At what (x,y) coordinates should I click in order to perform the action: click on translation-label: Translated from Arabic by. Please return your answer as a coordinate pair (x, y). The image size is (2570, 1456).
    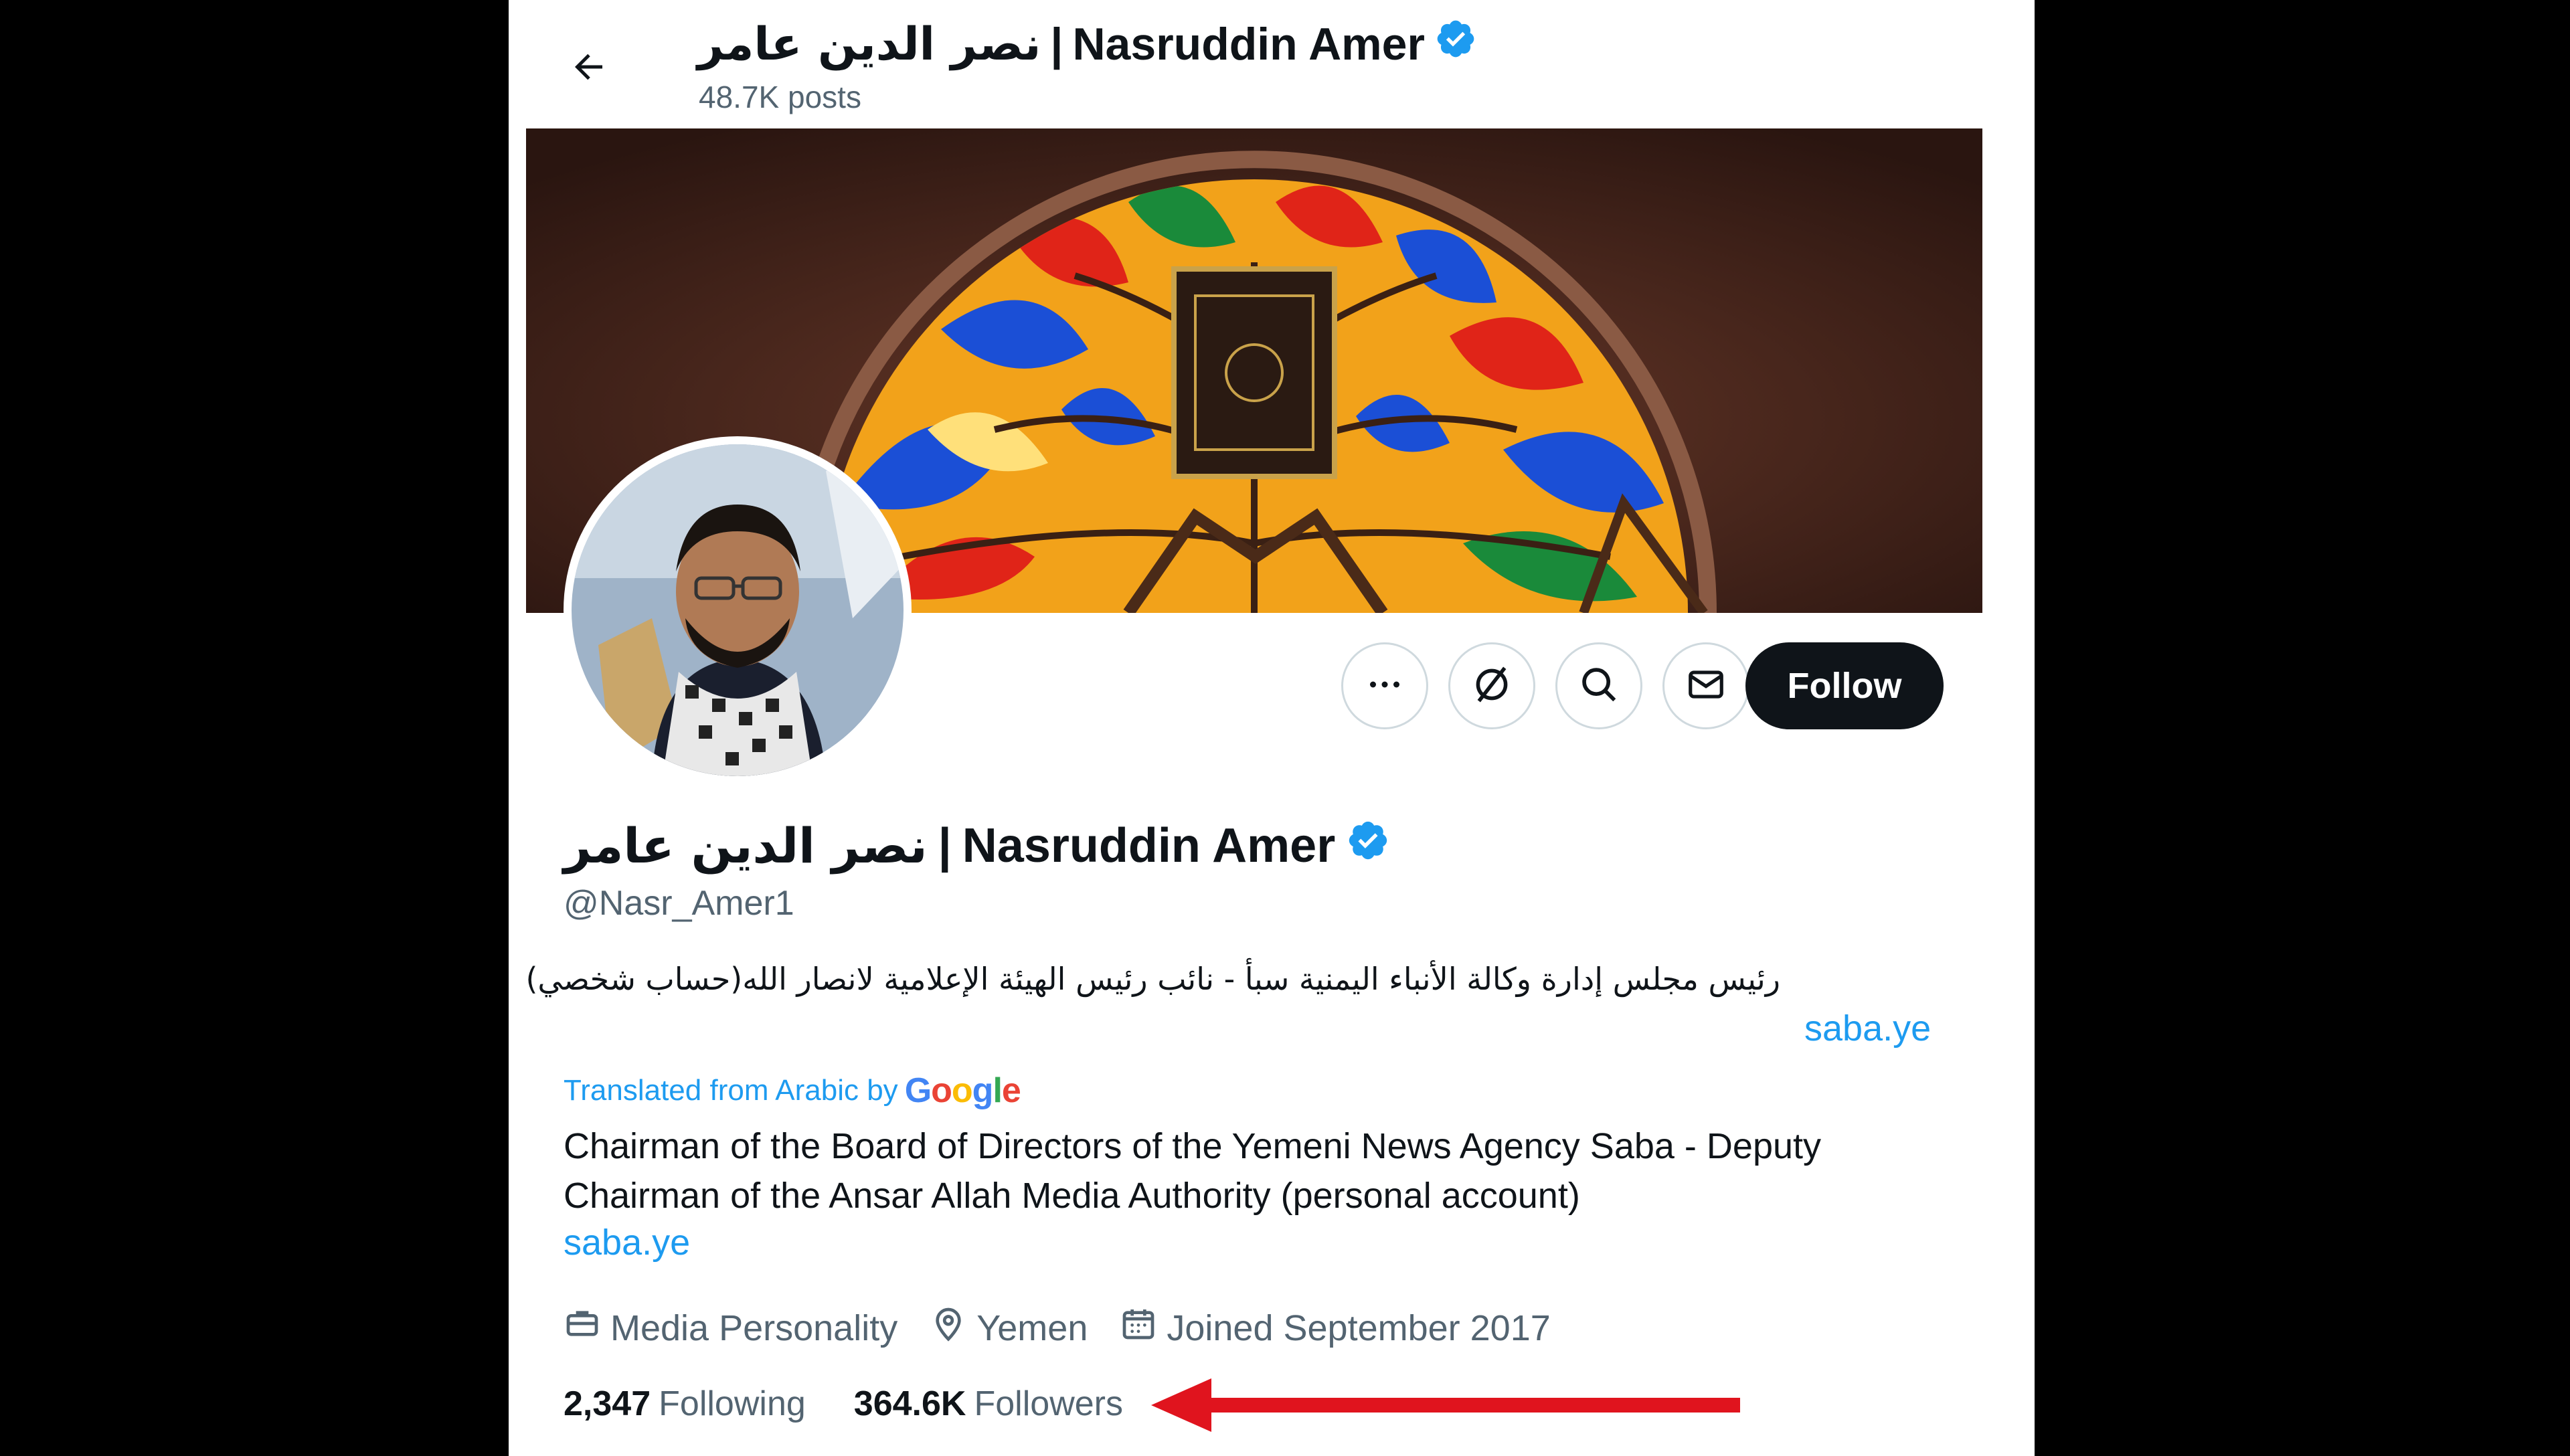
    Looking at the image, I should click on (731, 1090).